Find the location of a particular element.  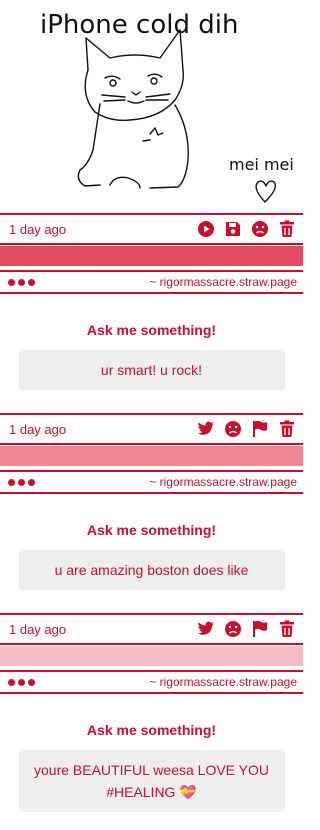

post-1-color-strip is located at coordinates (151, 256).